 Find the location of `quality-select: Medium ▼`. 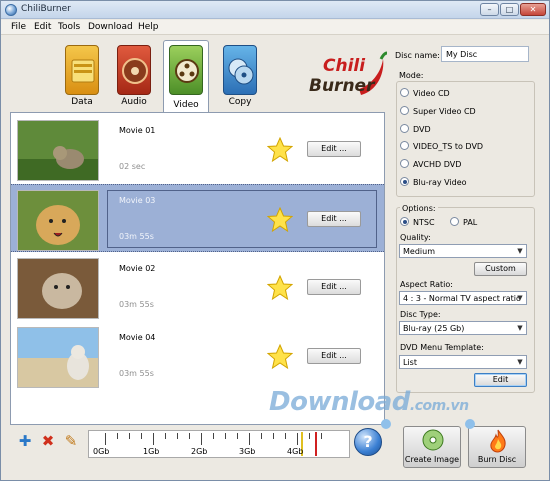

quality-select: Medium ▼ is located at coordinates (463, 251).